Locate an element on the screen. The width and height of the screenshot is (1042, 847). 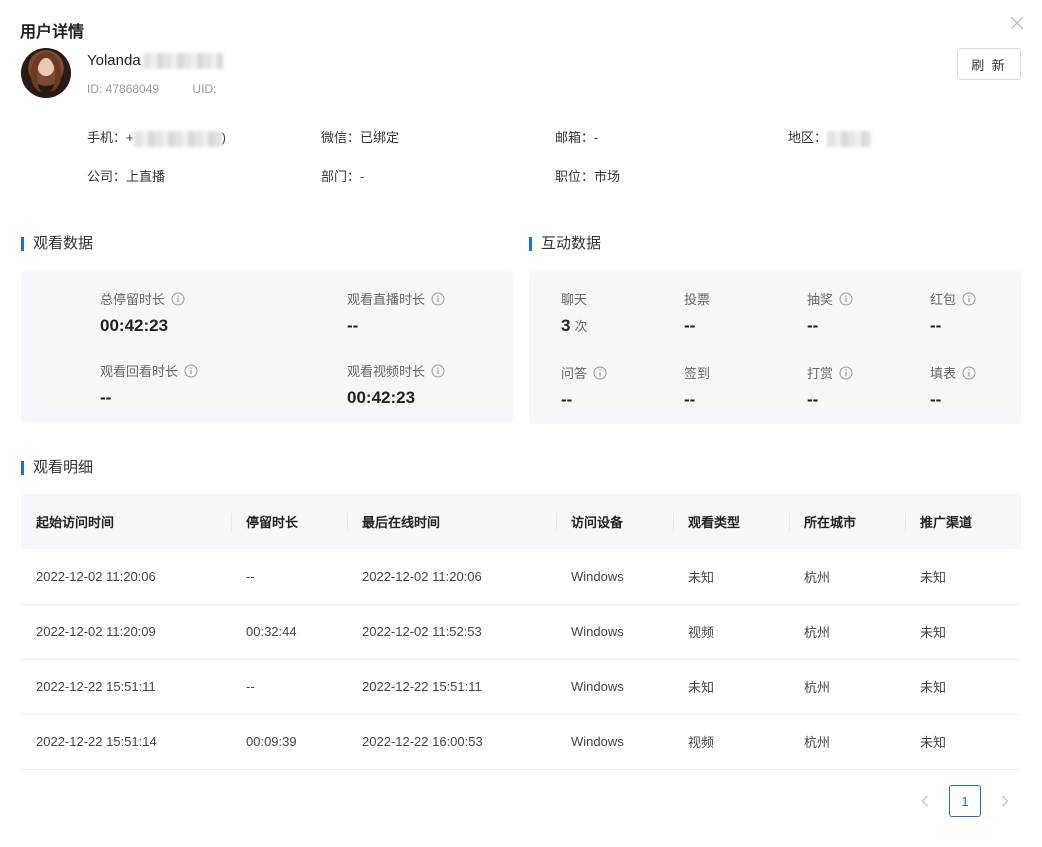
table-cell: 00:09:39 is located at coordinates (289, 742).